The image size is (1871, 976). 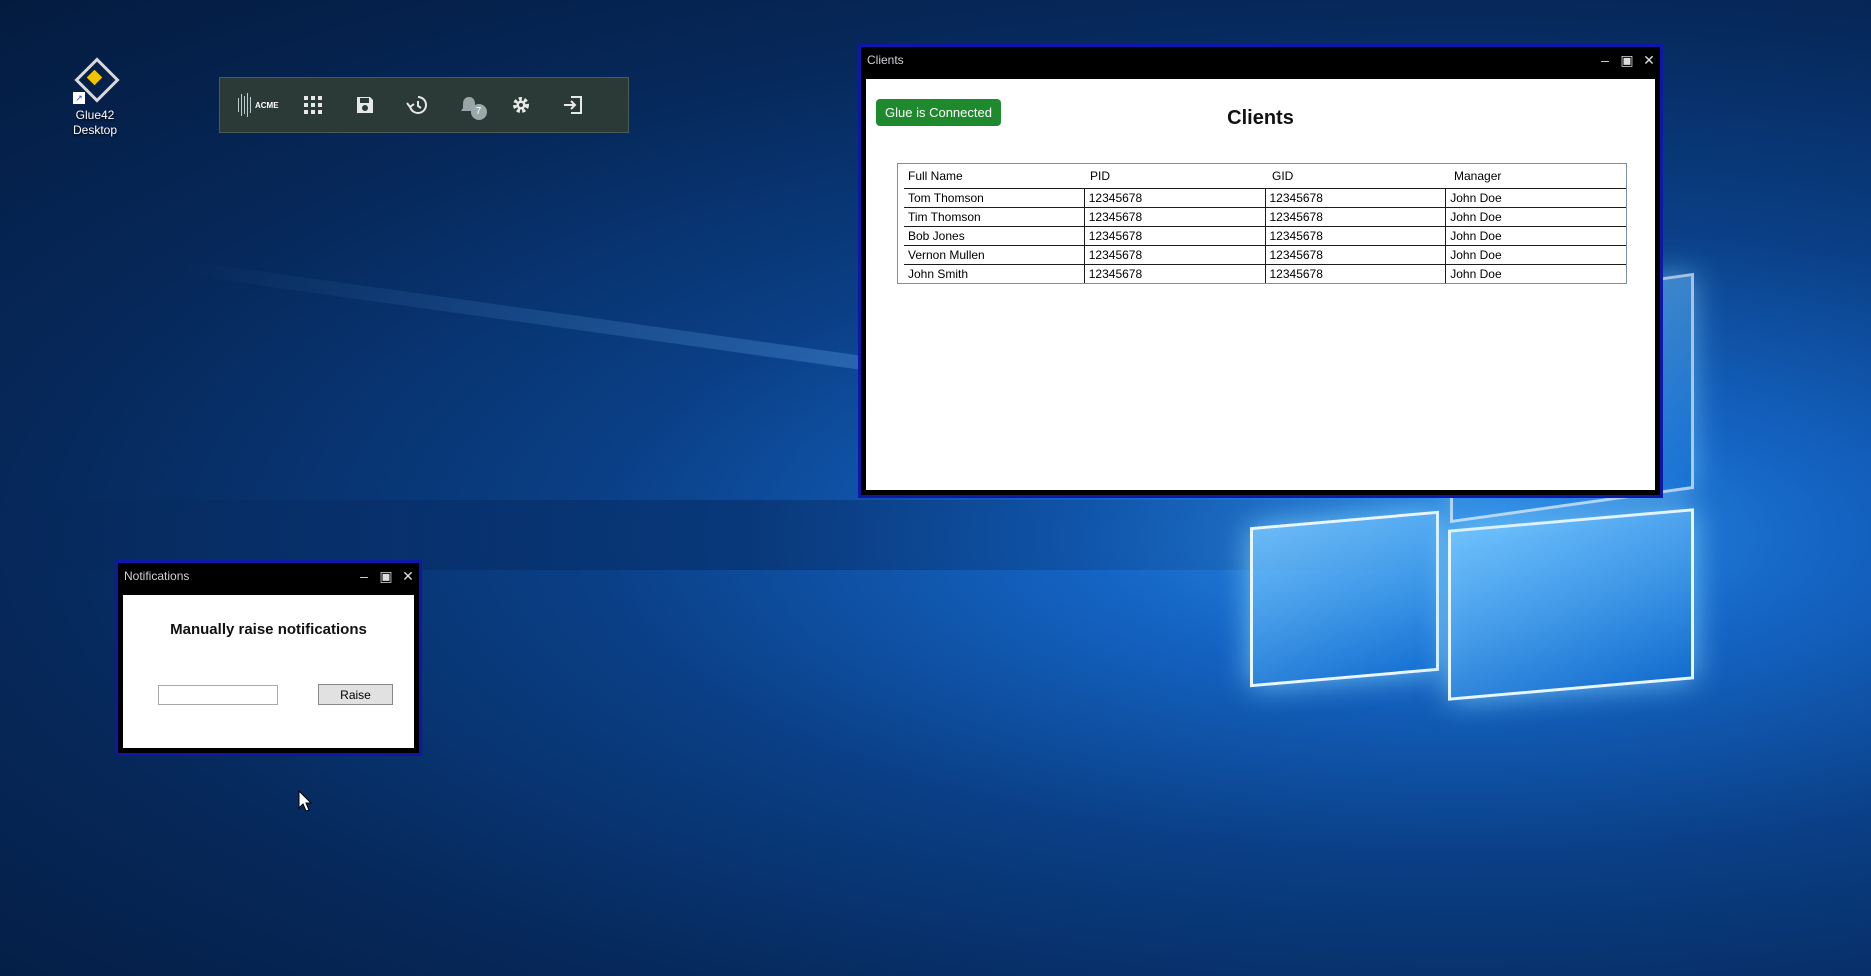 What do you see at coordinates (989, 176) in the screenshot?
I see `column-header: Full Name` at bounding box center [989, 176].